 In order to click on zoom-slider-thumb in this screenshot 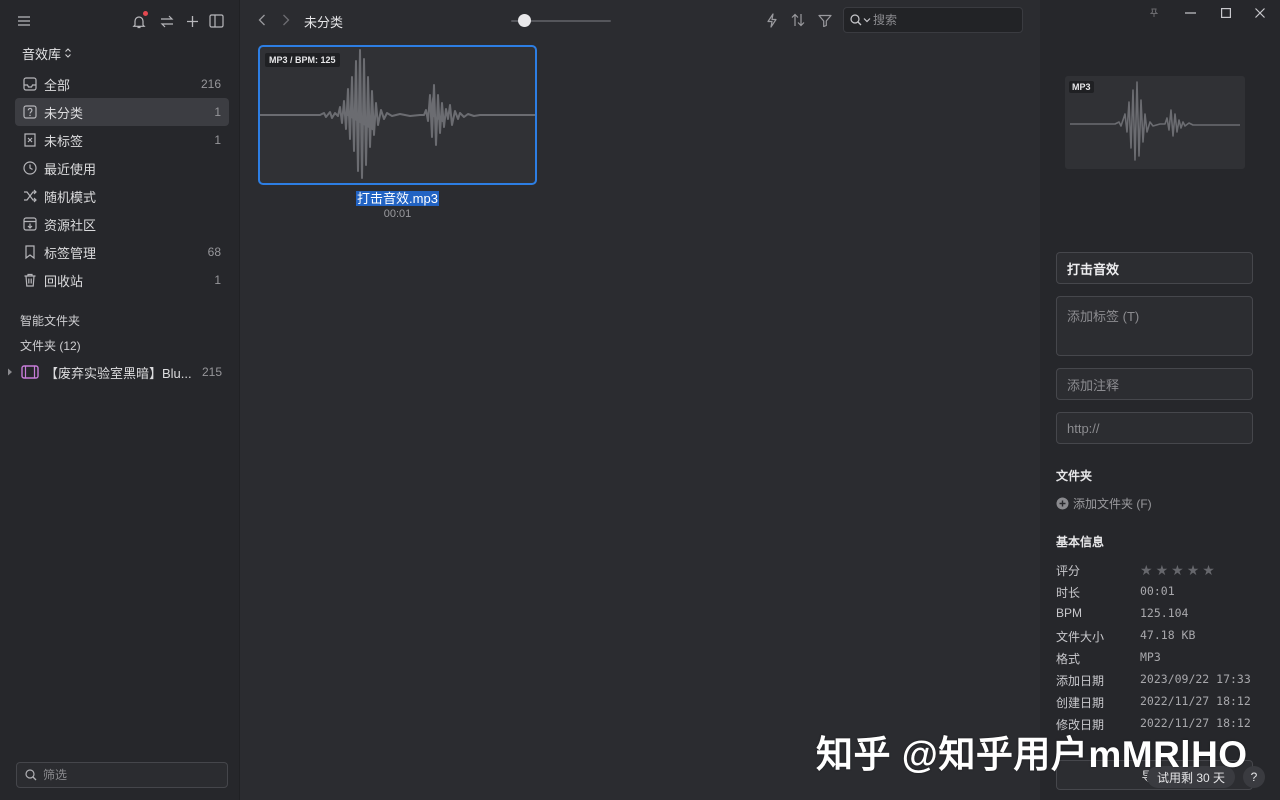, I will do `click(524, 20)`.